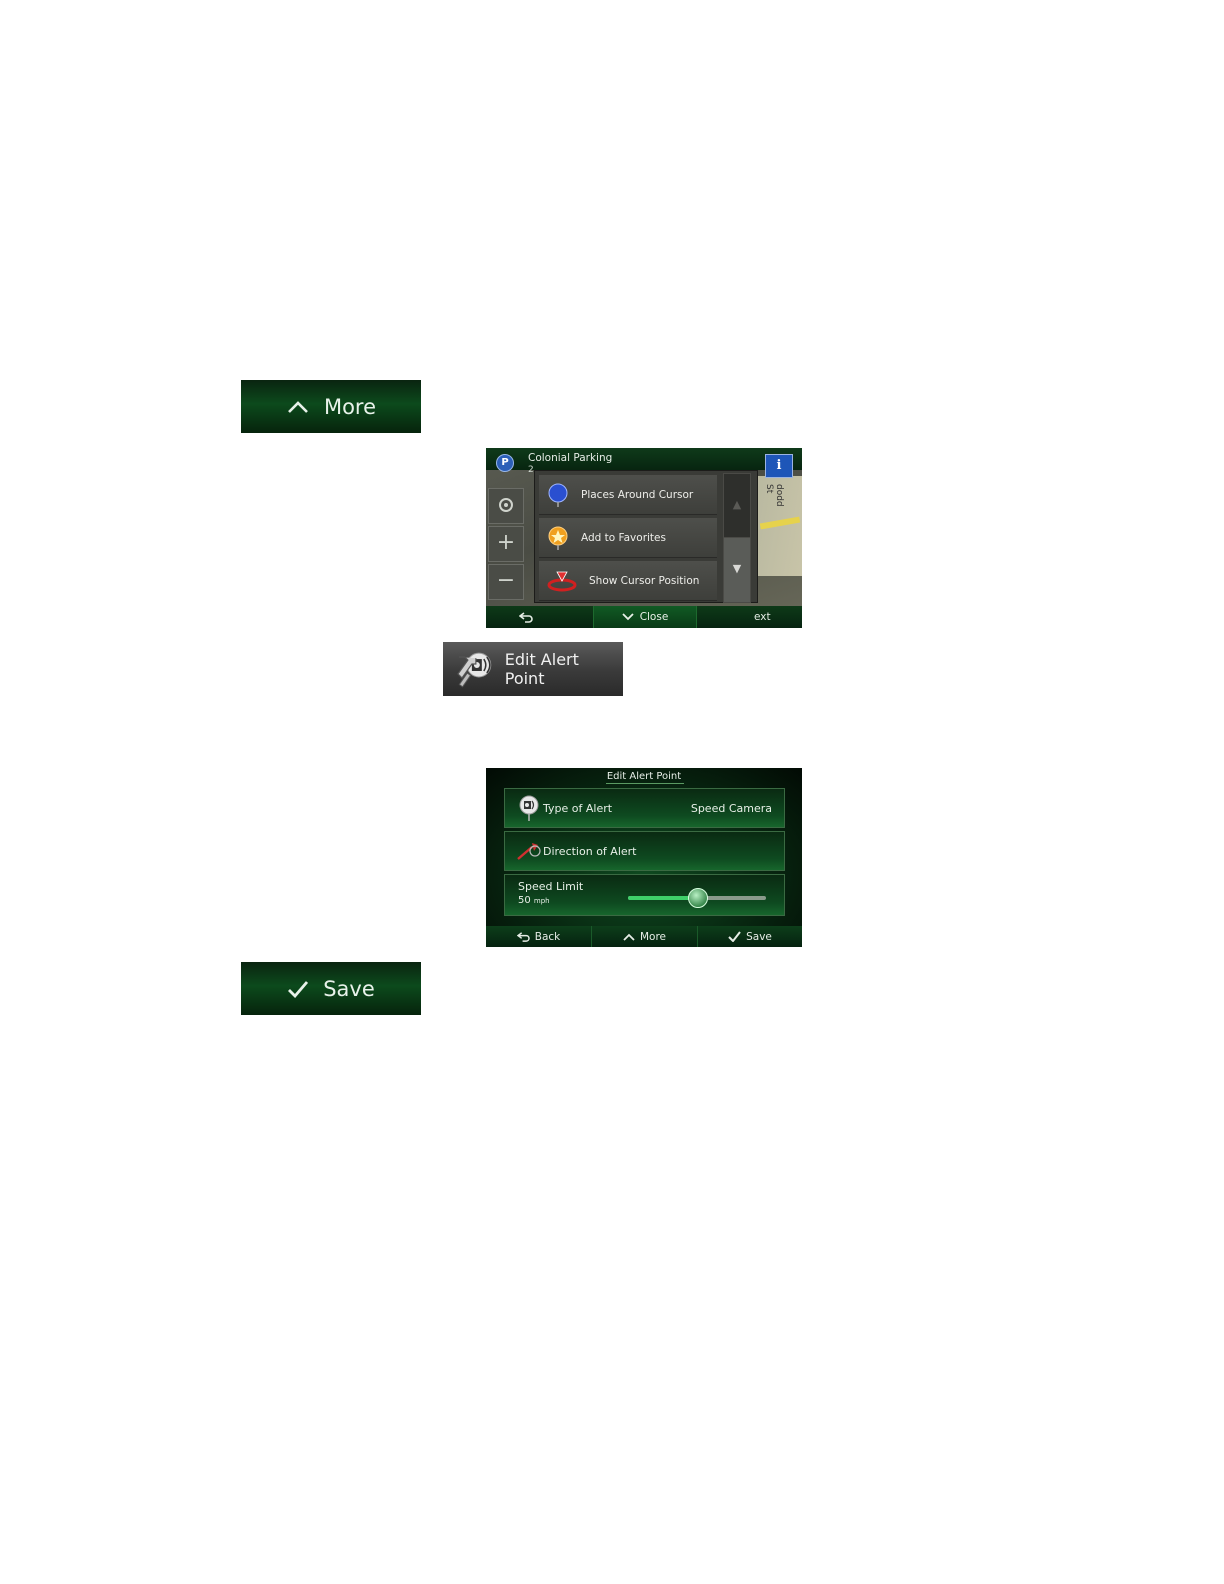  I want to click on blue-pin-icon, so click(558, 495).